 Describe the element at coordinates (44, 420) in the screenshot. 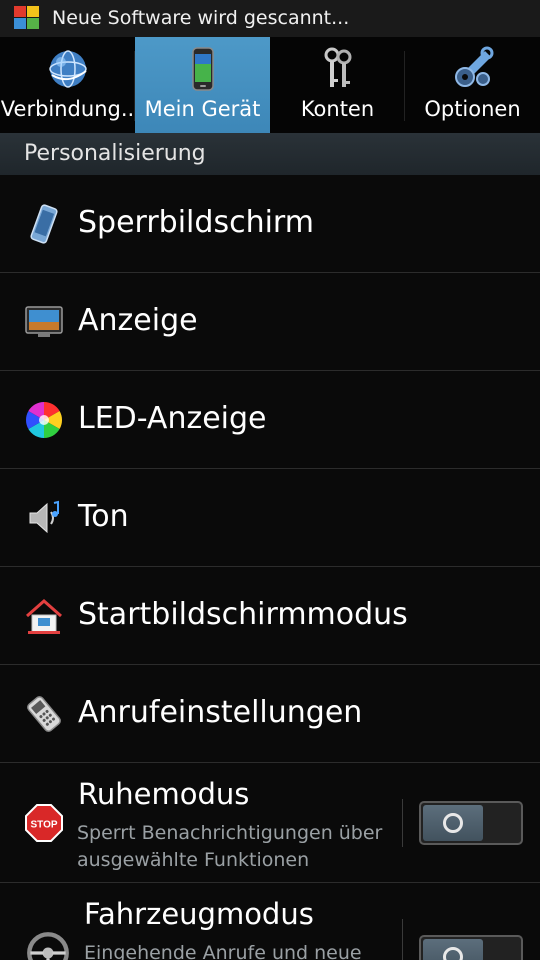

I see `color-wheel-icon` at that location.